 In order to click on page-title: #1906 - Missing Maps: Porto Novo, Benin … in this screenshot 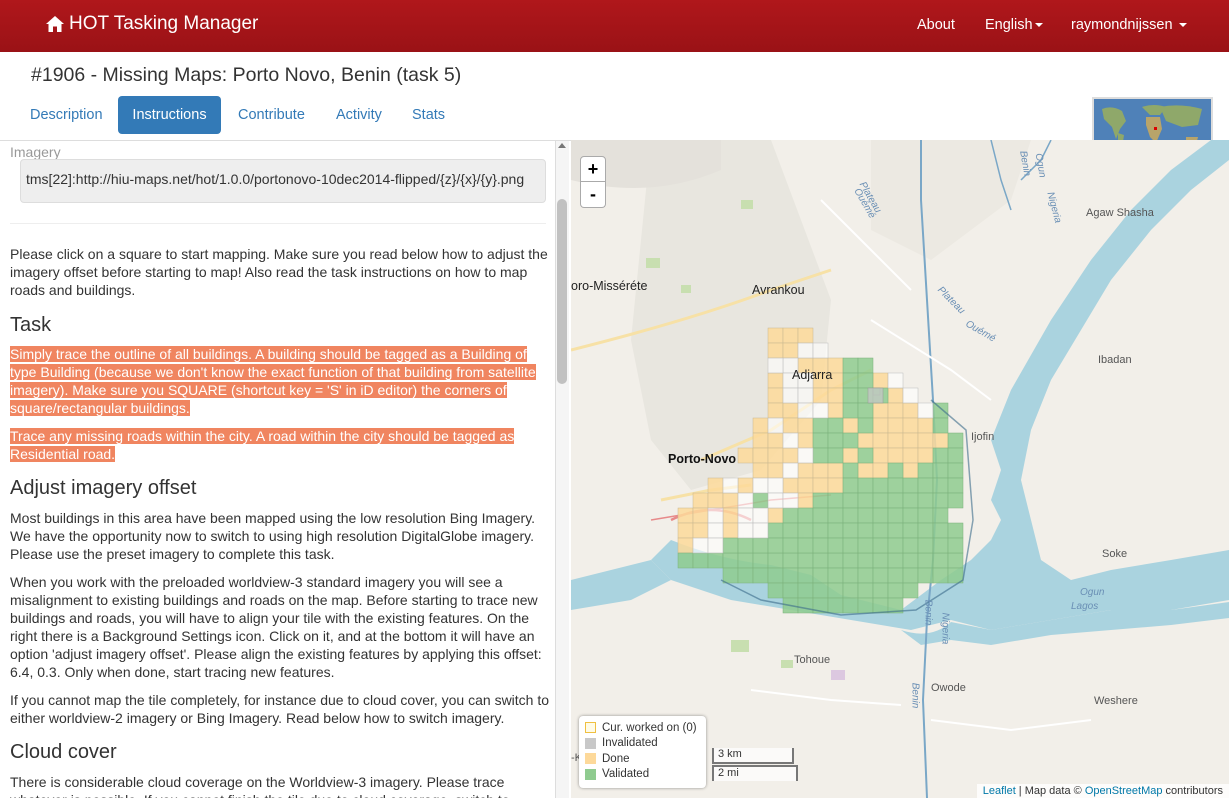, I will do `click(246, 75)`.